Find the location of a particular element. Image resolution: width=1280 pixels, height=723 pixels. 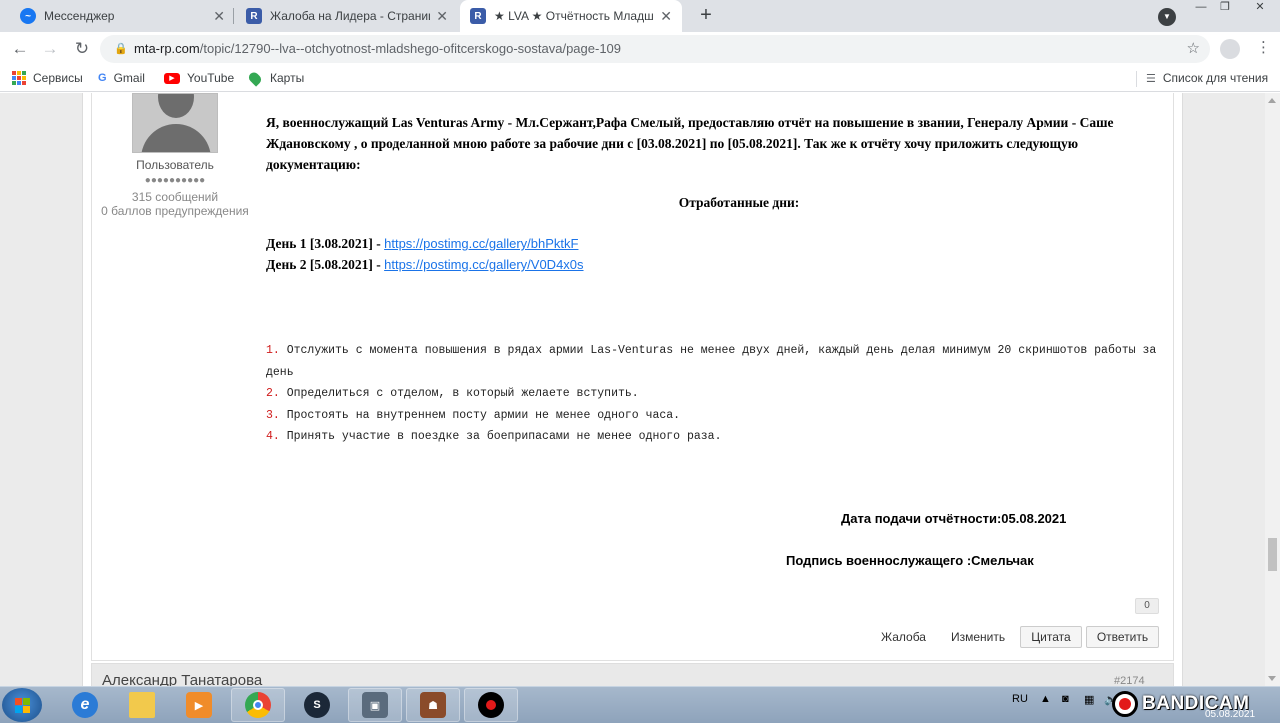

google-icon: G is located at coordinates (102, 78).